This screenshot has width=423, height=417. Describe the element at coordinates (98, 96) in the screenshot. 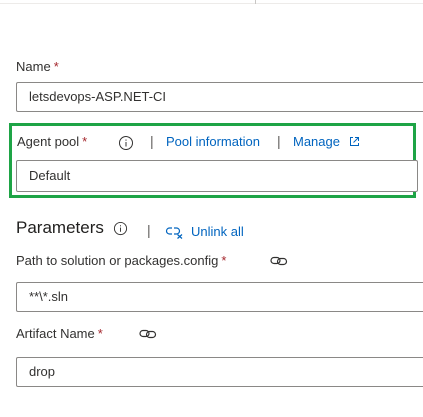

I see `name-input-value: letsdevops-ASP.NET-CI` at that location.